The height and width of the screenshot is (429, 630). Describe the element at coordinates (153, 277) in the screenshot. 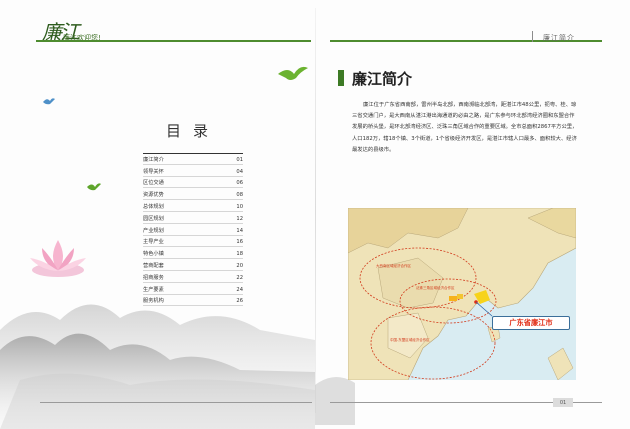

I see `toc-item-label: 招商服务` at that location.